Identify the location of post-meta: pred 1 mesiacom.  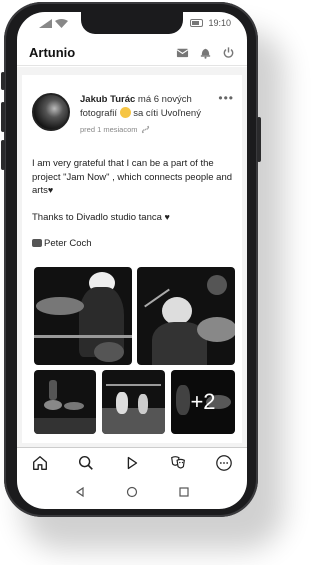
(115, 129).